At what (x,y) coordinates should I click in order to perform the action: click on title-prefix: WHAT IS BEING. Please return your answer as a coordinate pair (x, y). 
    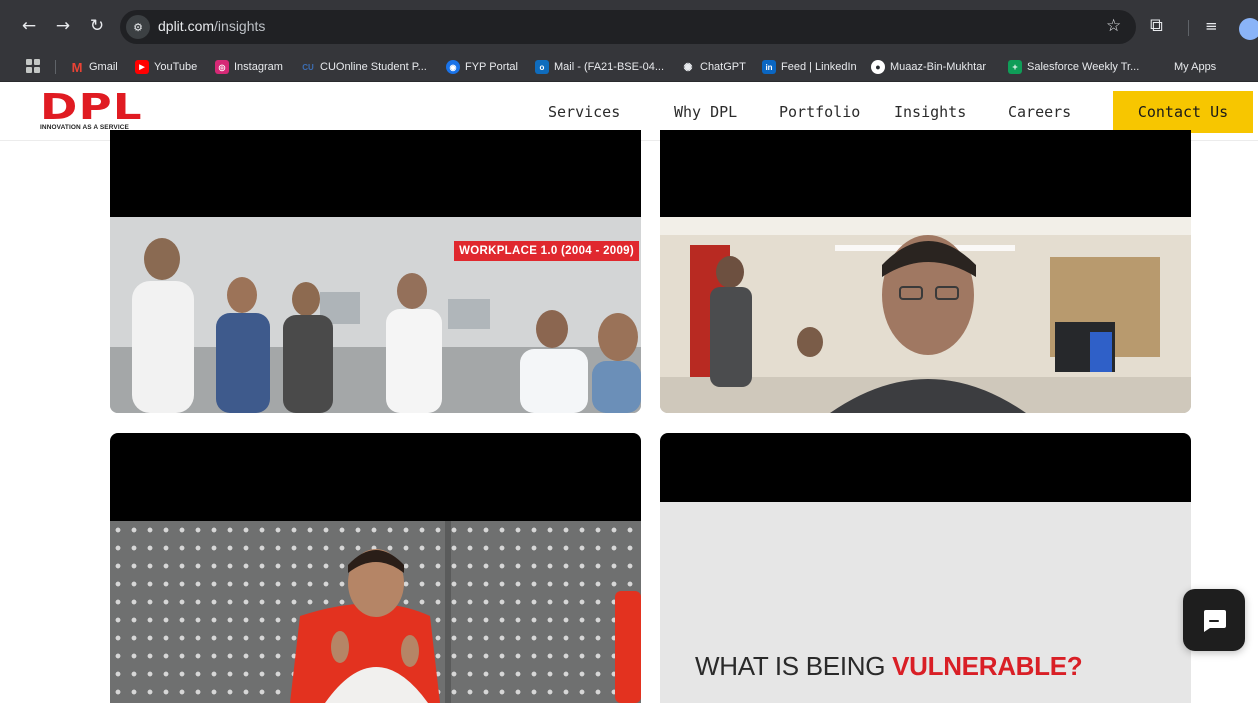
    Looking at the image, I should click on (794, 666).